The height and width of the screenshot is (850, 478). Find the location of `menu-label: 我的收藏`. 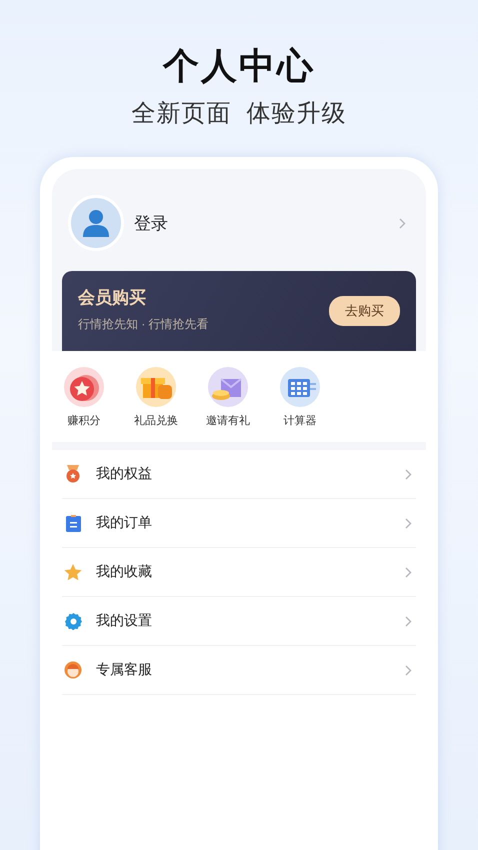

menu-label: 我的收藏 is located at coordinates (124, 572).